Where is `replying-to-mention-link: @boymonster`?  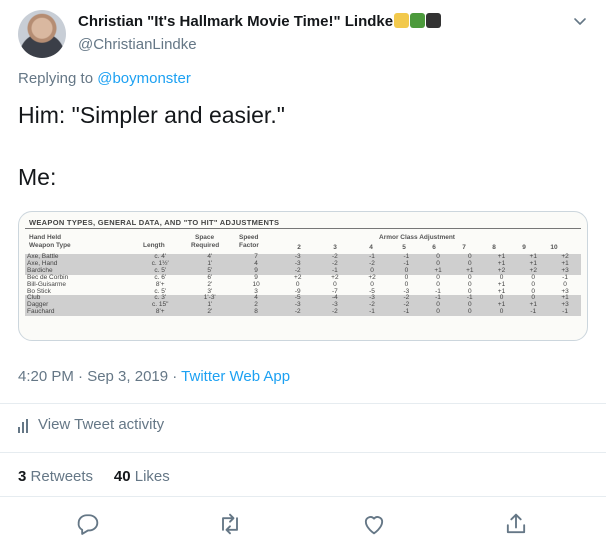 replying-to-mention-link: @boymonster is located at coordinates (144, 78).